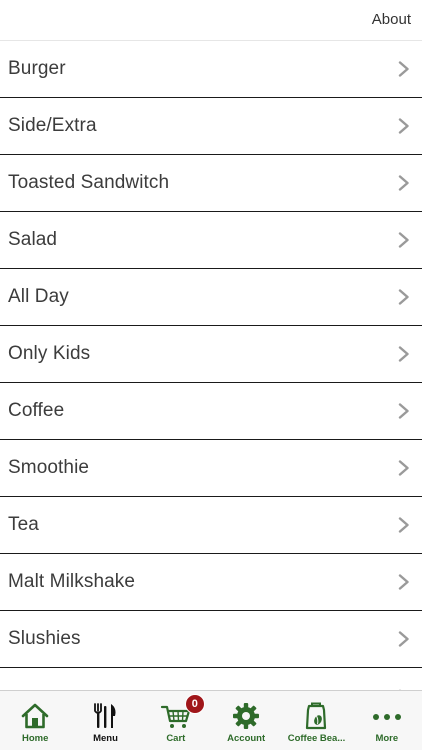 The height and width of the screenshot is (750, 422). I want to click on tab-label: Account, so click(246, 738).